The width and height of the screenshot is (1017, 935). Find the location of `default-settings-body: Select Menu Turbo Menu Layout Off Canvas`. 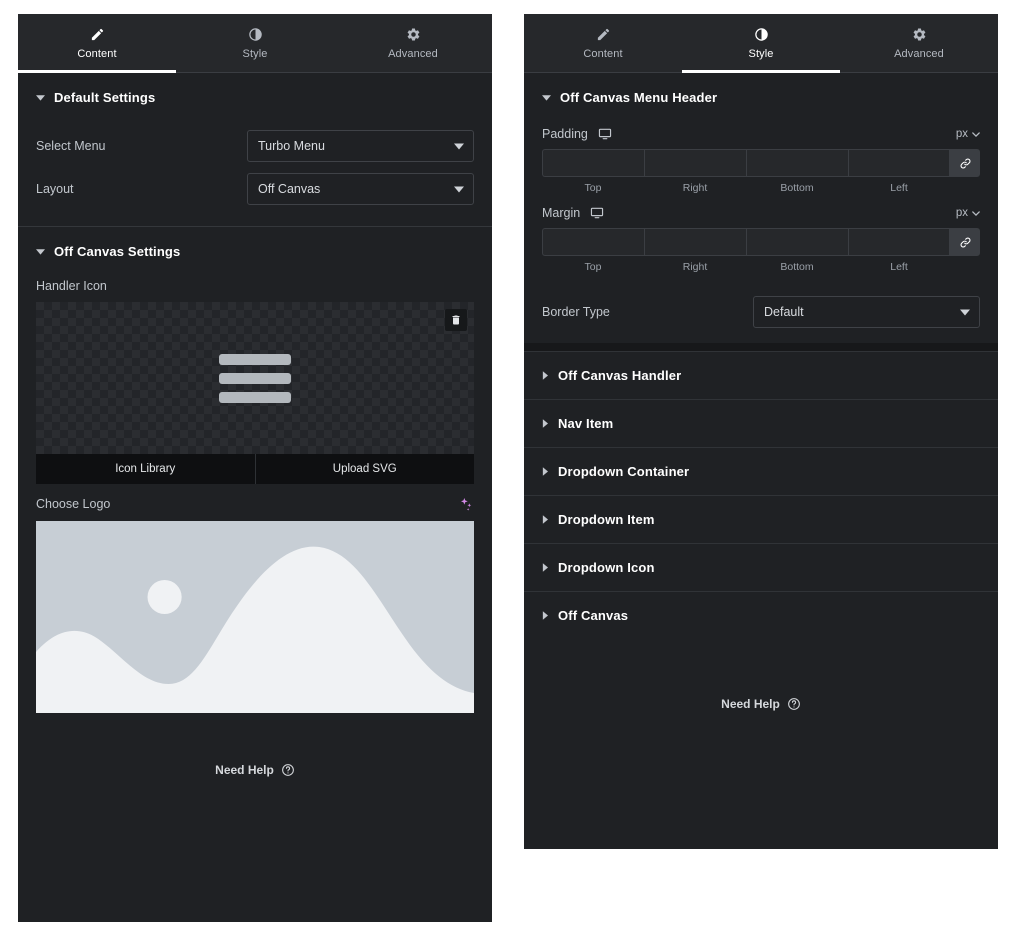

default-settings-body: Select Menu Turbo Menu Layout Off Canvas is located at coordinates (255, 173).